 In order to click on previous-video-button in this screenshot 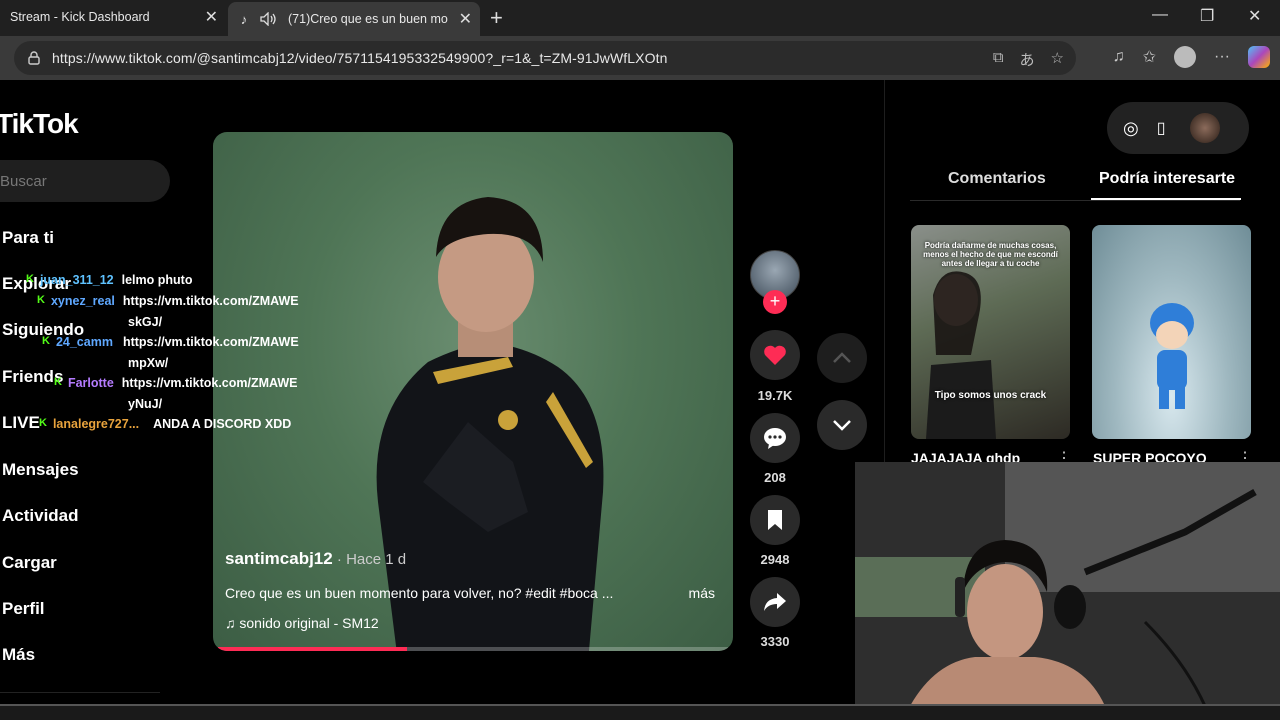, I will do `click(842, 358)`.